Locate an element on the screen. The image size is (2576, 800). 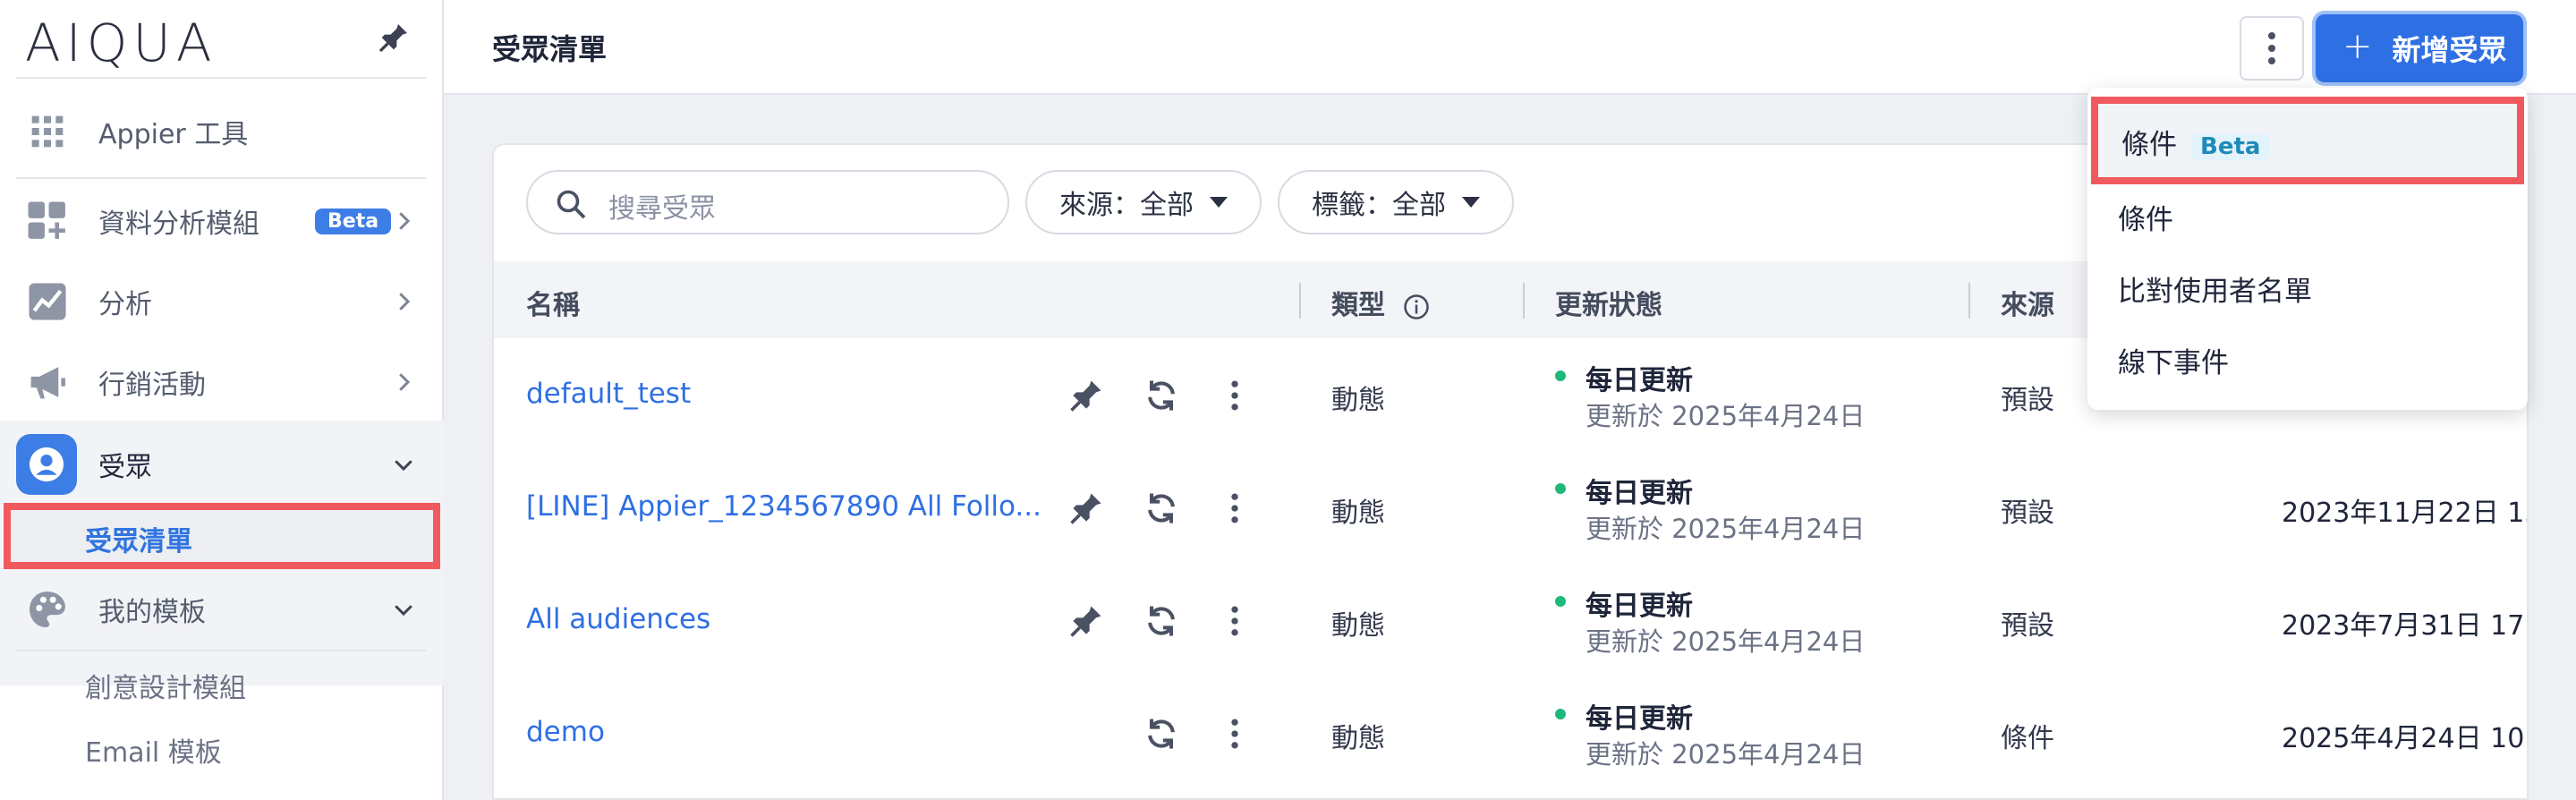
source-filter-dropdown: 來源：全部 is located at coordinates (1143, 202).